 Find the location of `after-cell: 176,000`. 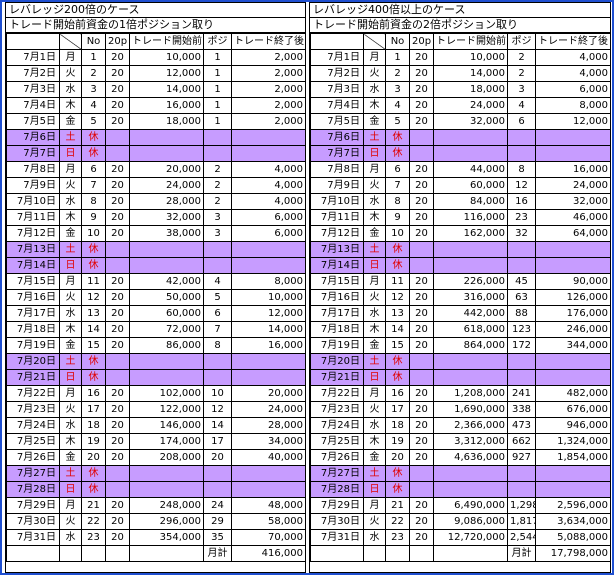

after-cell: 176,000 is located at coordinates (573, 313).